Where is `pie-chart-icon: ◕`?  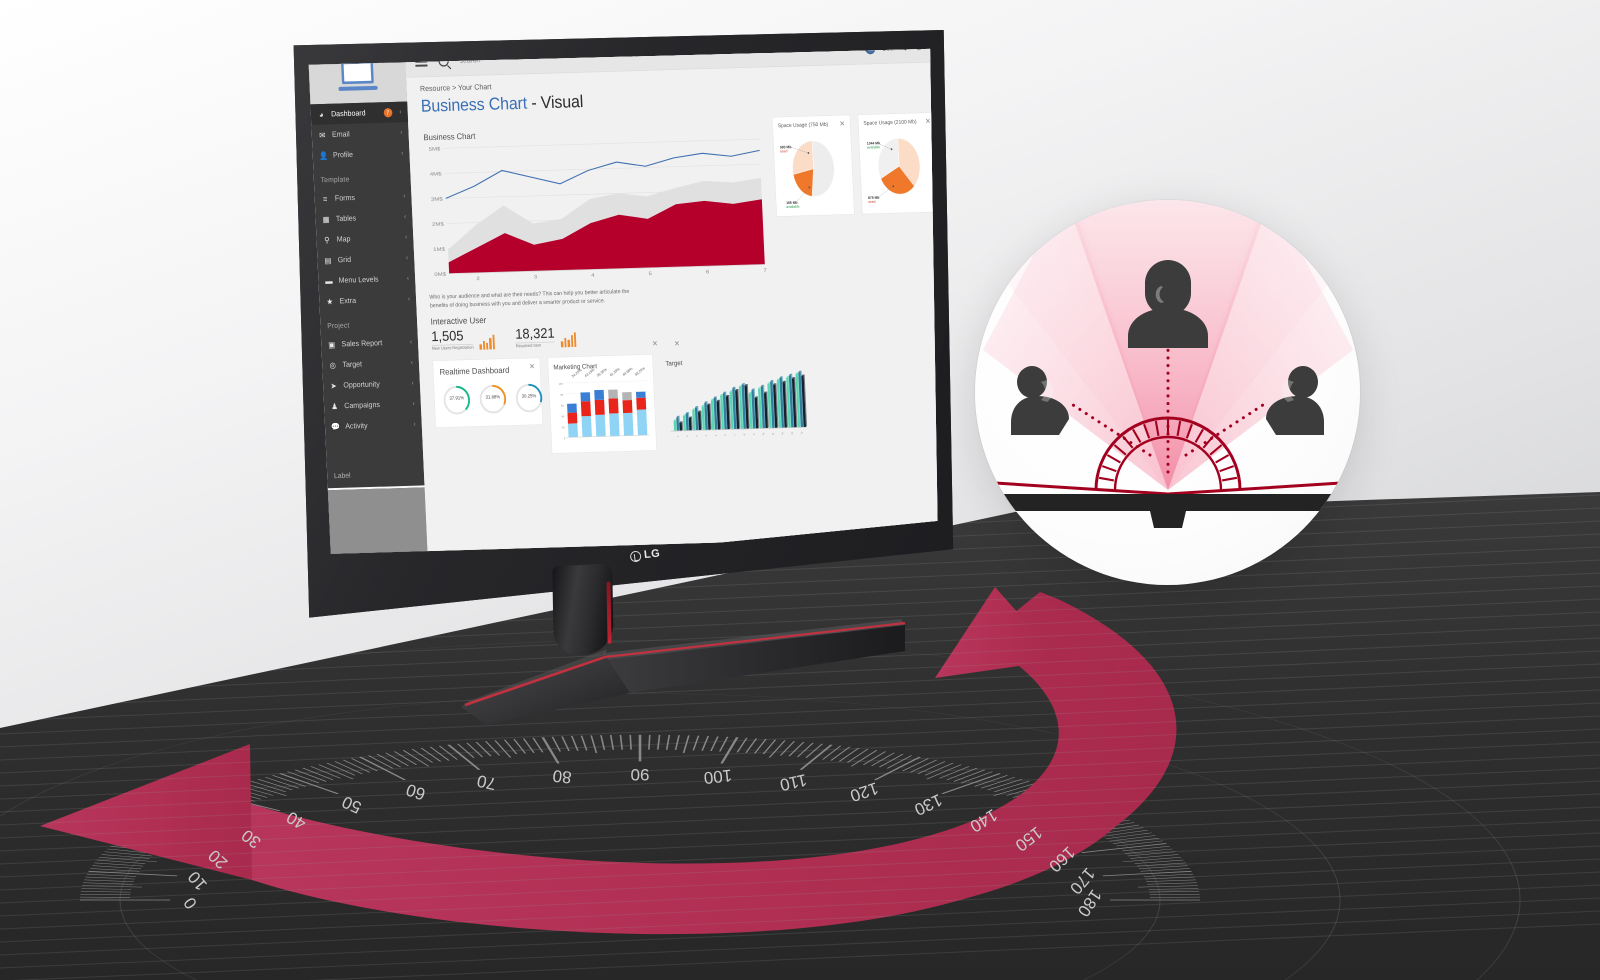
pie-chart-icon: ◕ is located at coordinates (321, 114).